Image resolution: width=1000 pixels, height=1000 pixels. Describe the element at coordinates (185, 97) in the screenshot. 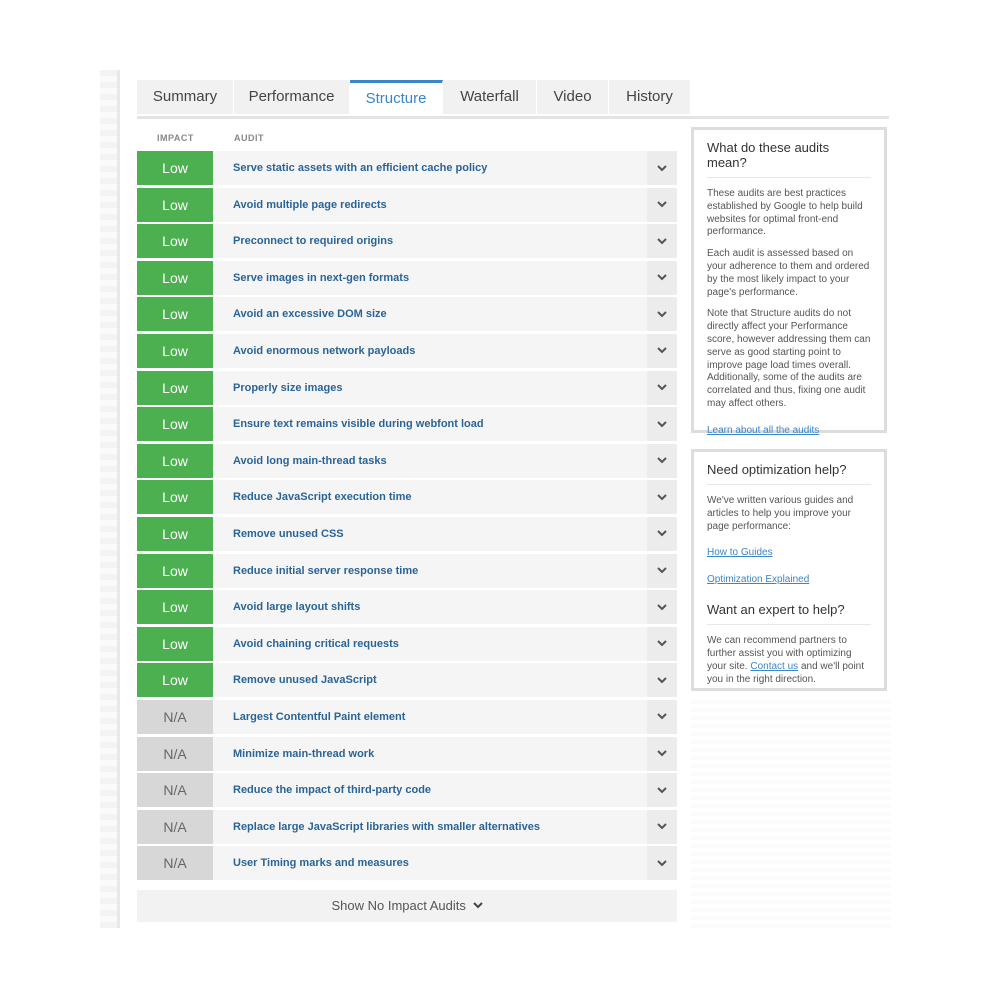

I see `tab-summary: Summary` at that location.